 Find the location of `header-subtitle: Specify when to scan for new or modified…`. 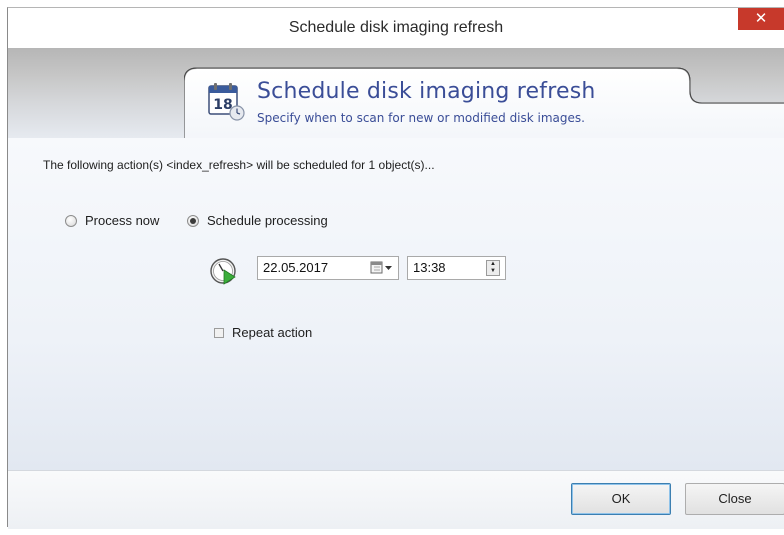

header-subtitle: Specify when to scan for new or modified… is located at coordinates (421, 118).